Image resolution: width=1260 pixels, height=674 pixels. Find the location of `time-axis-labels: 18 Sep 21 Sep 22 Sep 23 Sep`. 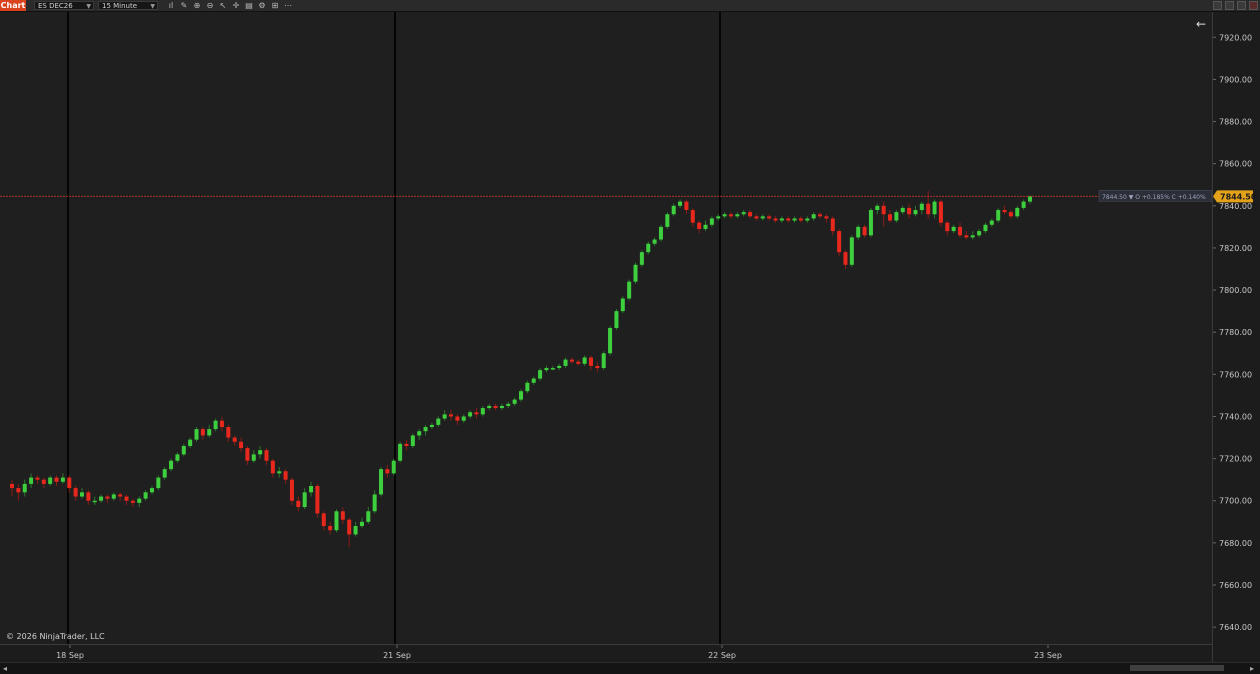

time-axis-labels: 18 Sep 21 Sep 22 Sep 23 Sep is located at coordinates (559, 652).